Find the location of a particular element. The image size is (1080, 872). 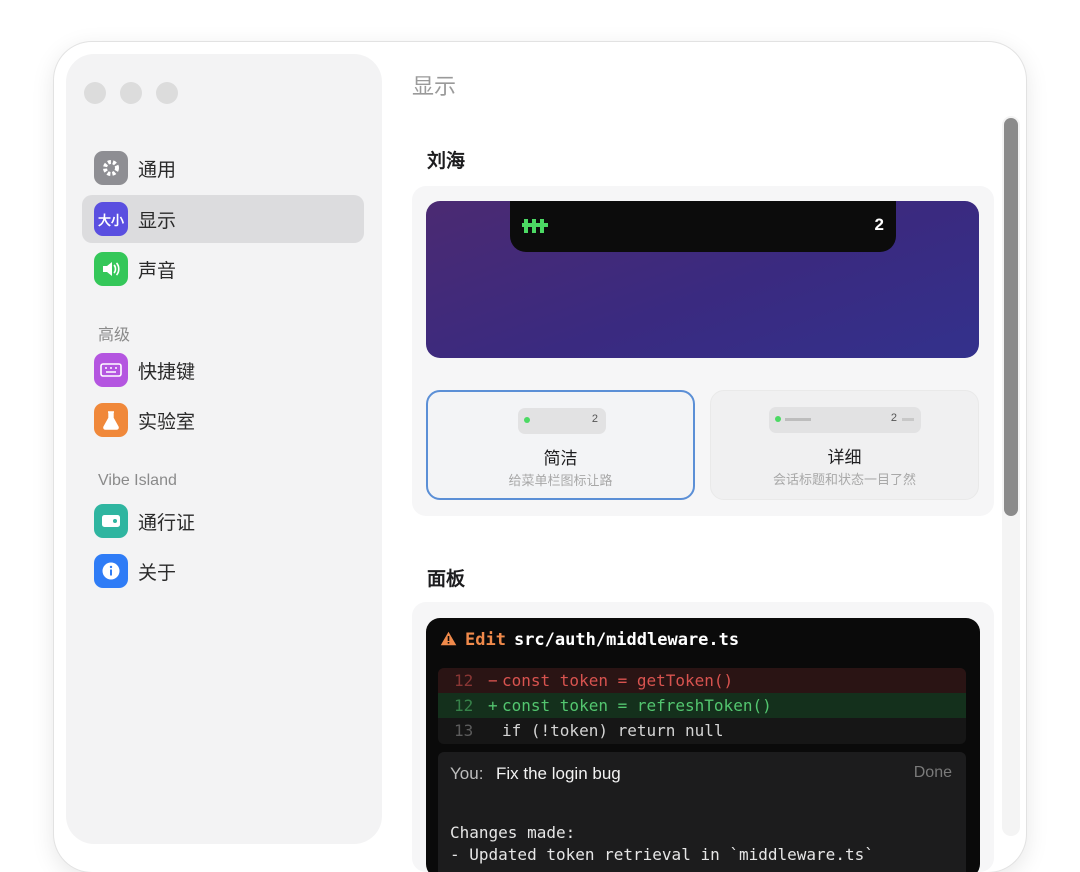

option-subtitle: 给菜单栏图标让路 is located at coordinates (560, 480).